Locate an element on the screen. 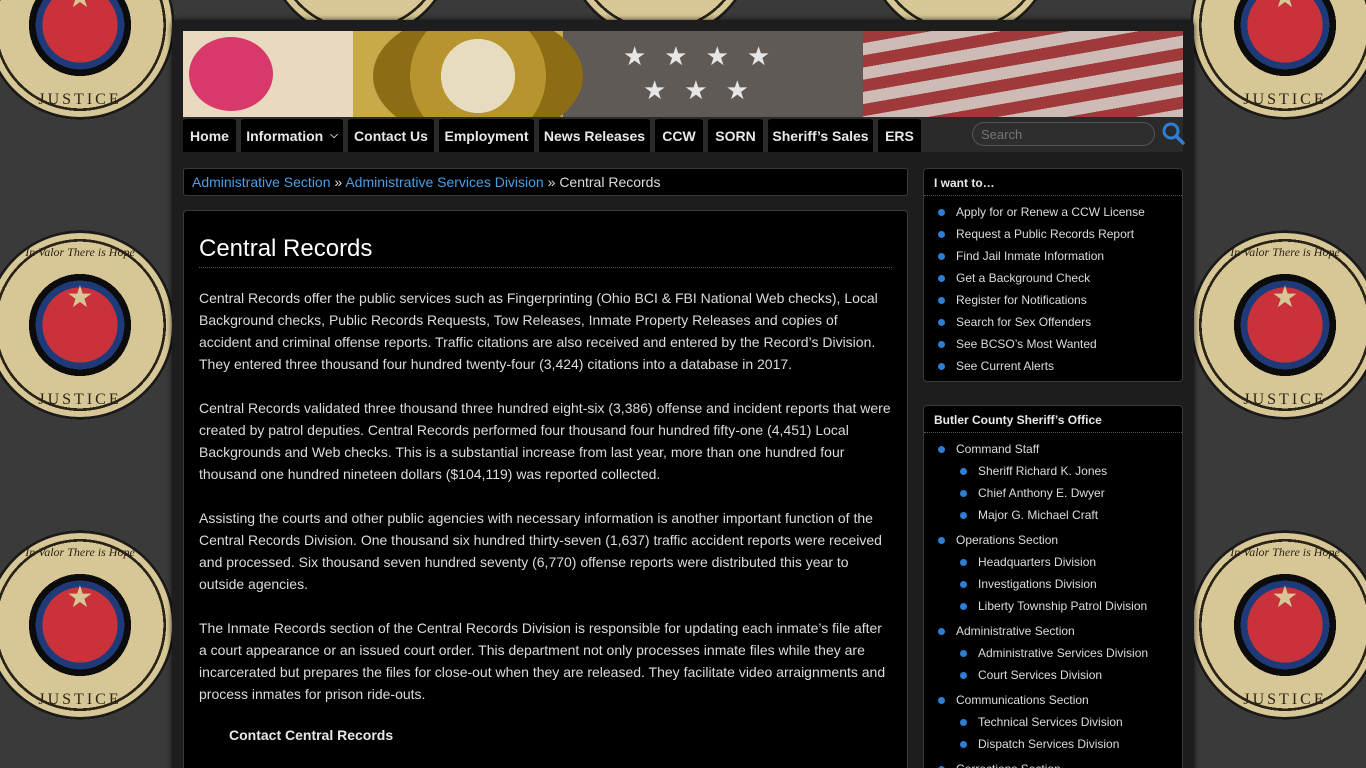 The image size is (1366, 768). sidebar-link: See Current Alerts is located at coordinates (1053, 366).